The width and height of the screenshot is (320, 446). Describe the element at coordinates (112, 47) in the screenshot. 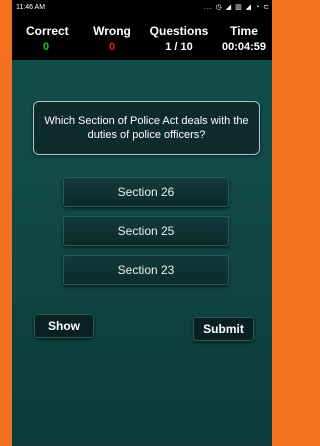

I see `wrong-value: 0` at that location.